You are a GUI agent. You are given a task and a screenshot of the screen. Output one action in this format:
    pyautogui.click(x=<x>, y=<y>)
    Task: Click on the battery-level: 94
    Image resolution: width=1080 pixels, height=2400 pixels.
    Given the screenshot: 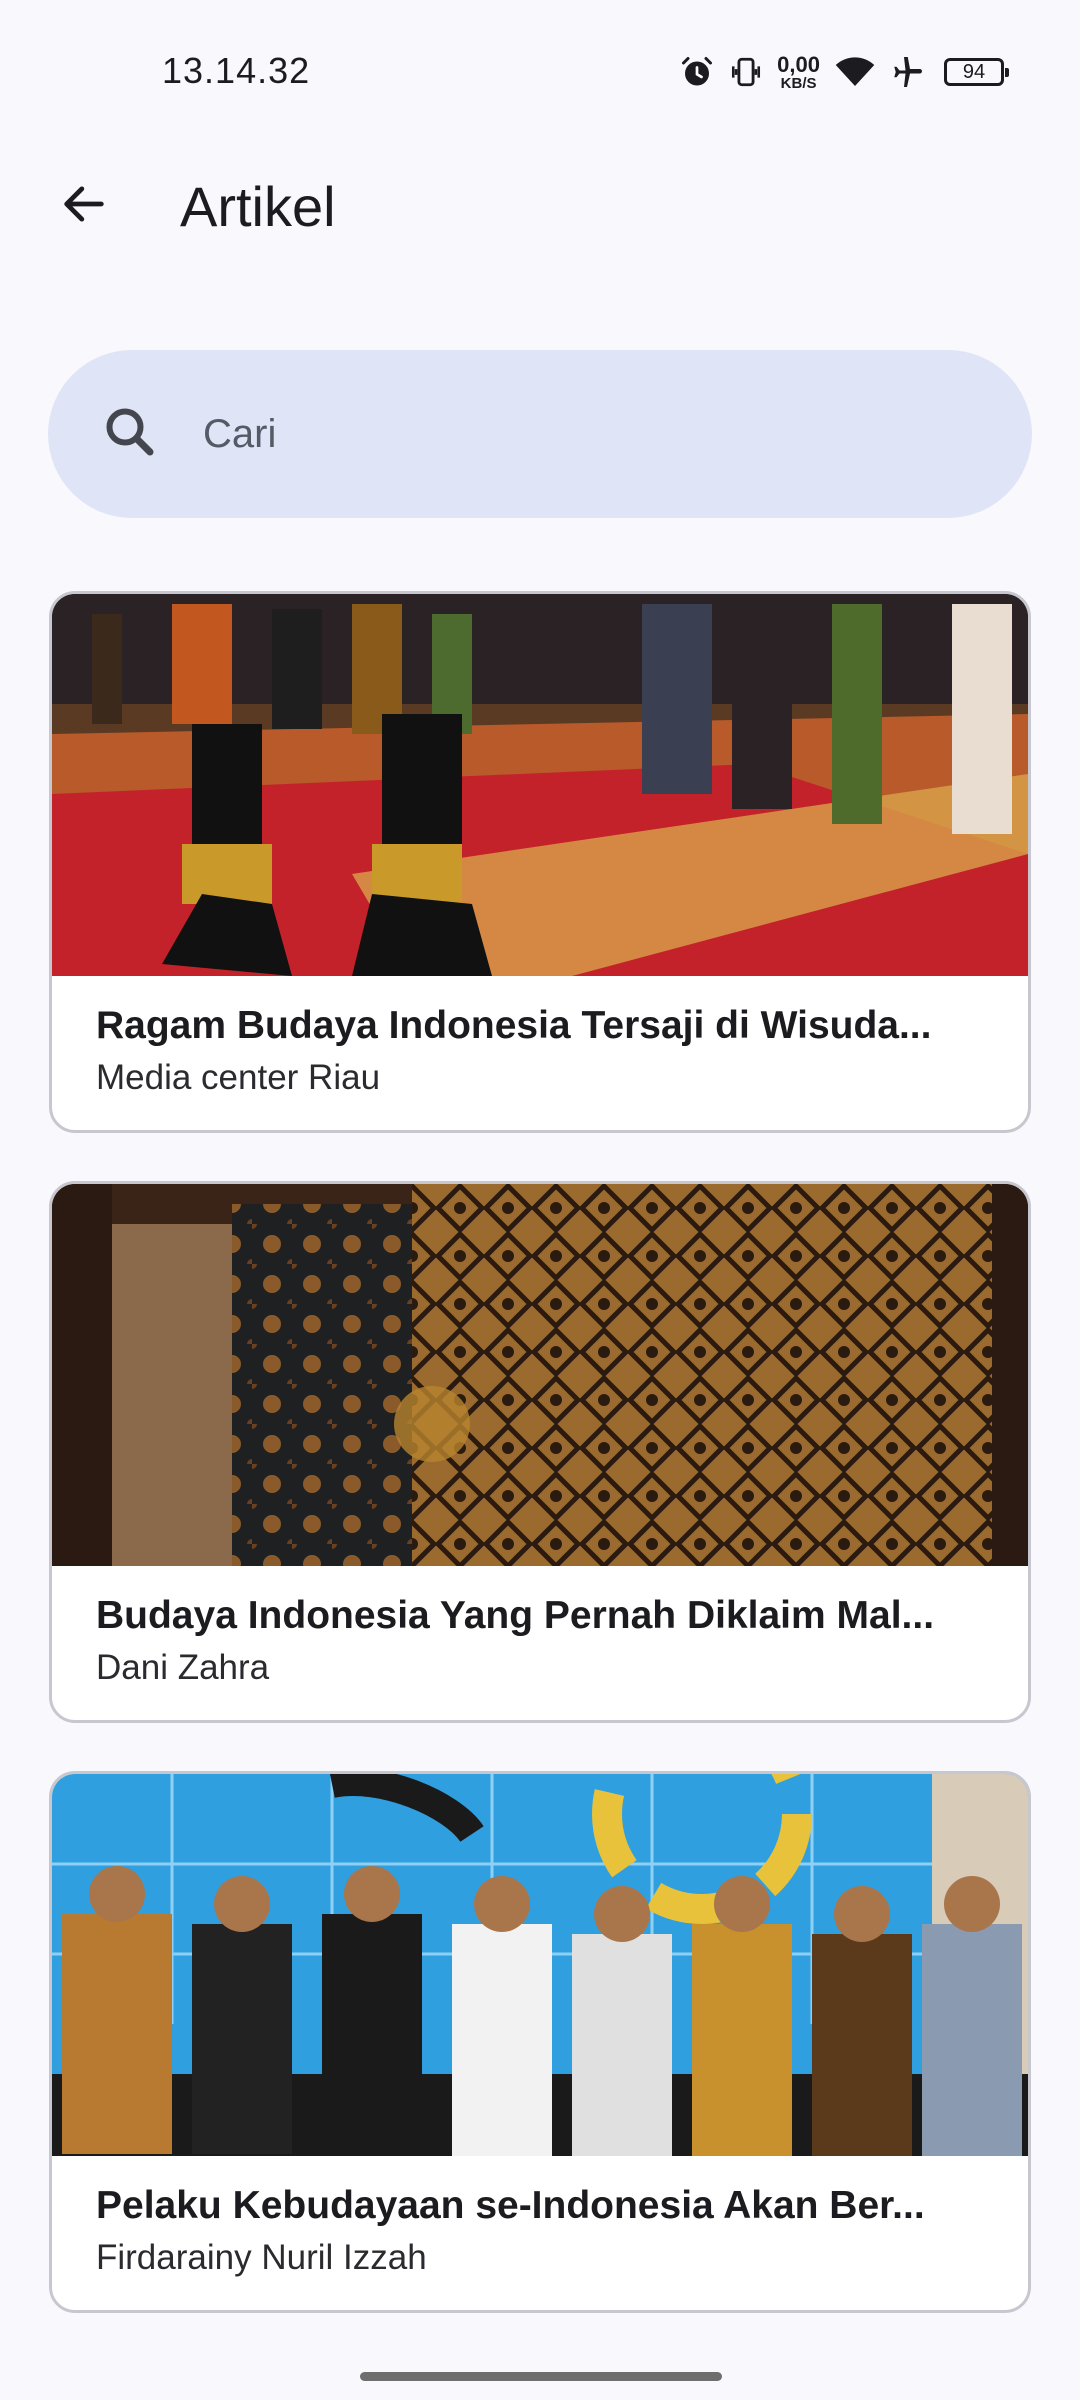 What is the action you would take?
    pyautogui.click(x=974, y=71)
    